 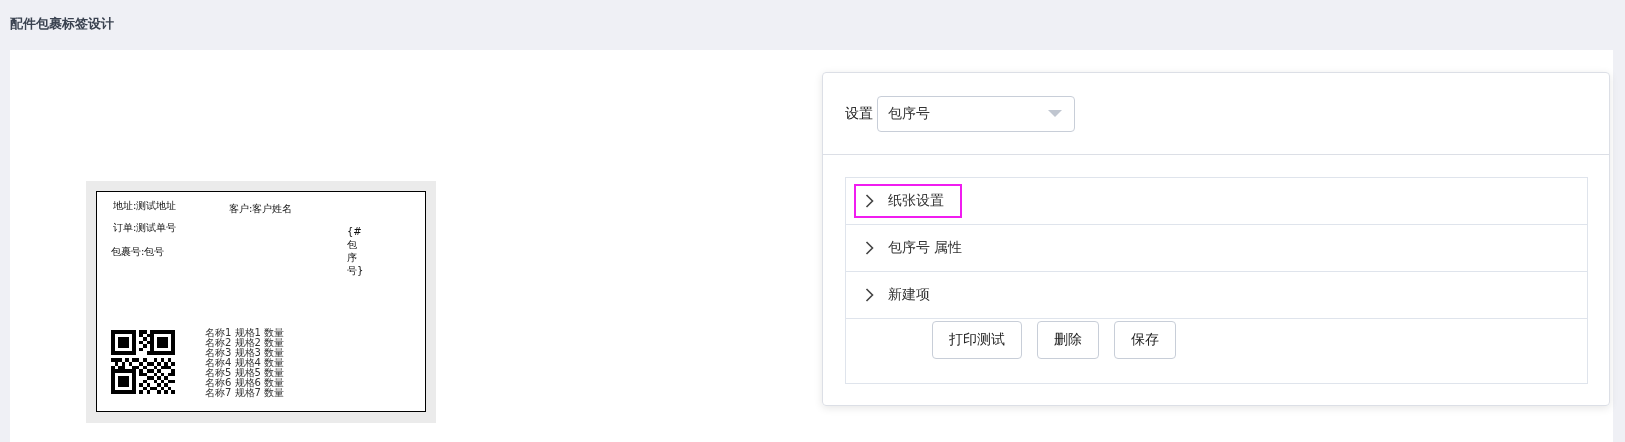 I want to click on action-button: 保存, so click(x=1145, y=340).